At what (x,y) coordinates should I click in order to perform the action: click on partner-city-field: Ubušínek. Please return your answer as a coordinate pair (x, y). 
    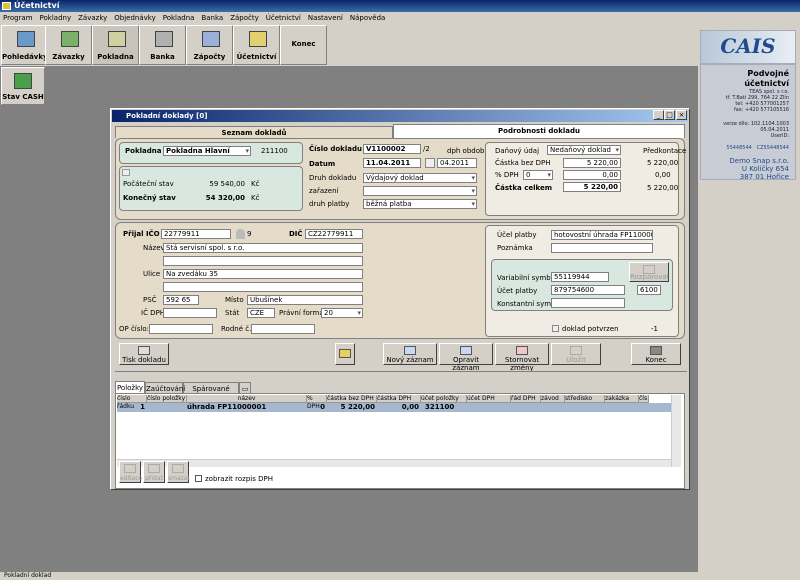
    Looking at the image, I should click on (305, 300).